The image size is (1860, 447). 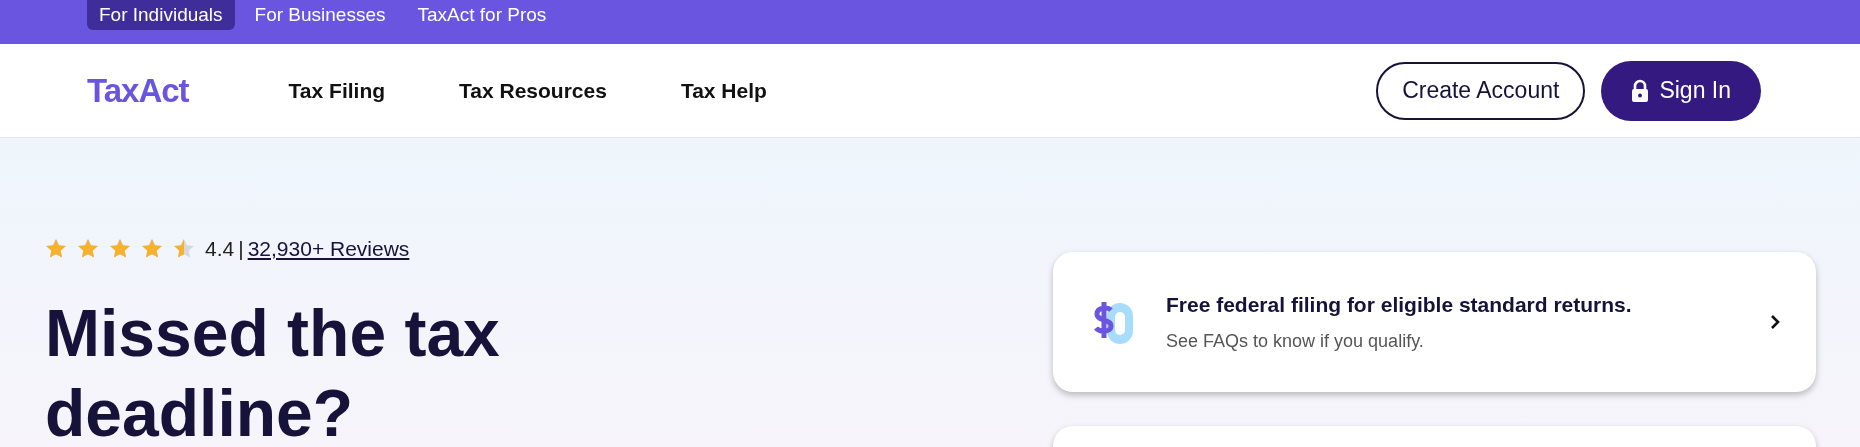 I want to click on audience-tab: For Businesses, so click(x=320, y=15).